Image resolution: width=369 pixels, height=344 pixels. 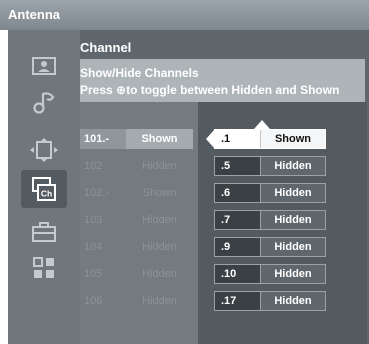 What do you see at coordinates (139, 73) in the screenshot?
I see `info-title: Show/Hide Channels` at bounding box center [139, 73].